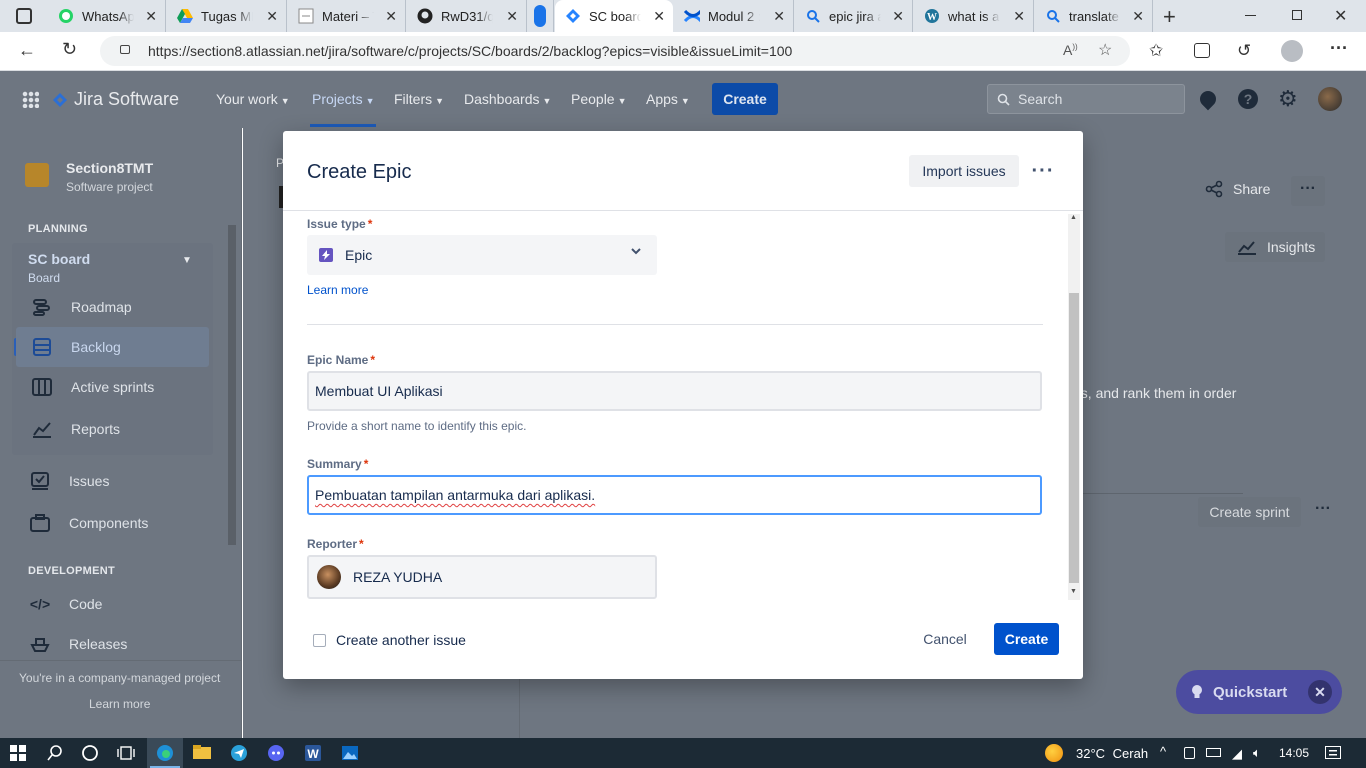 The height and width of the screenshot is (768, 1366). Describe the element at coordinates (1237, 189) in the screenshot. I see `share-button: Share` at that location.